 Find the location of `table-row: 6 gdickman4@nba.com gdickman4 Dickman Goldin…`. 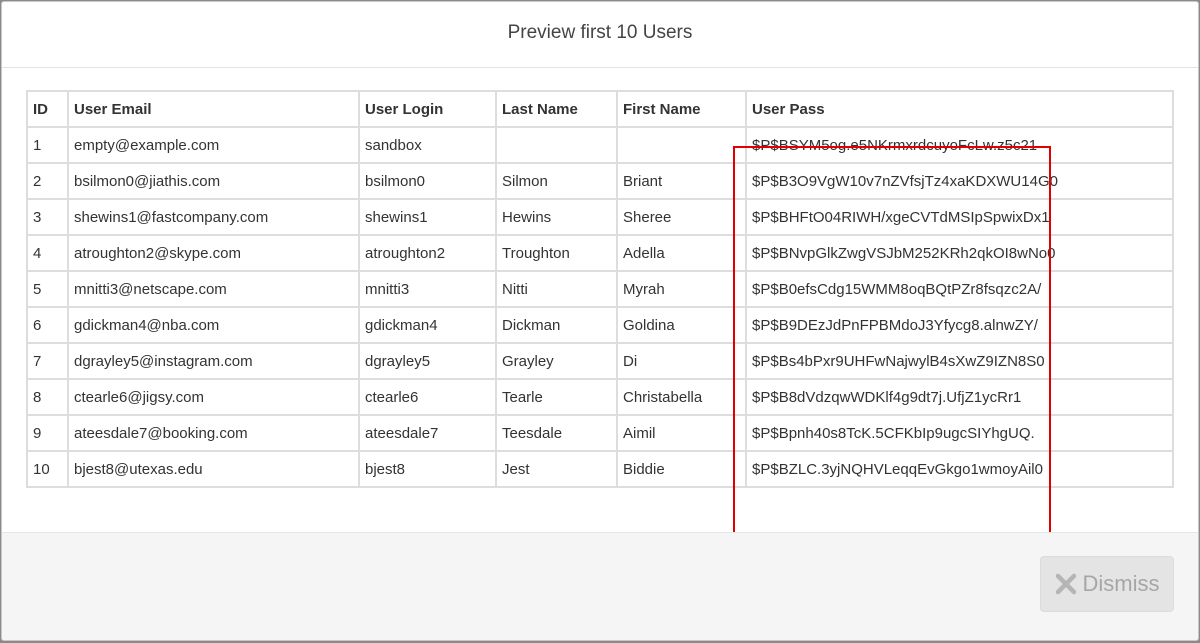

table-row: 6 gdickman4@nba.com gdickman4 Dickman Goldin… is located at coordinates (600, 325).